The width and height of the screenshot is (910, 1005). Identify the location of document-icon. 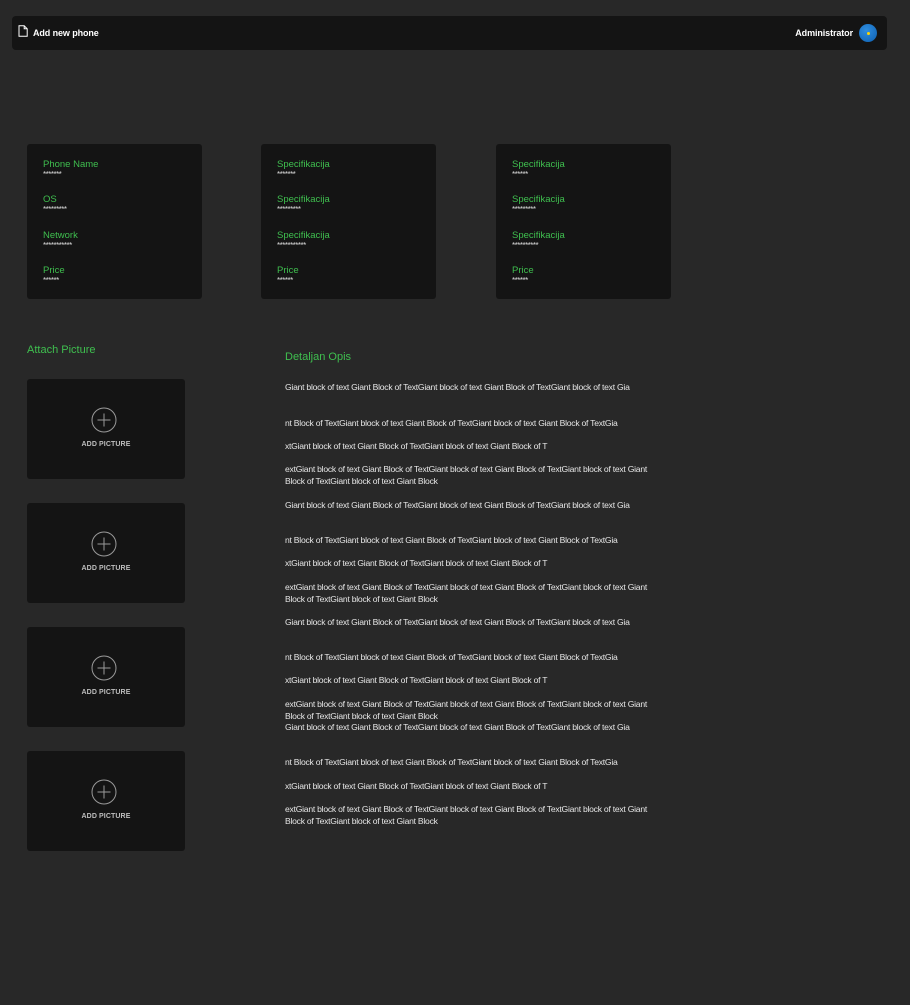
(23, 33).